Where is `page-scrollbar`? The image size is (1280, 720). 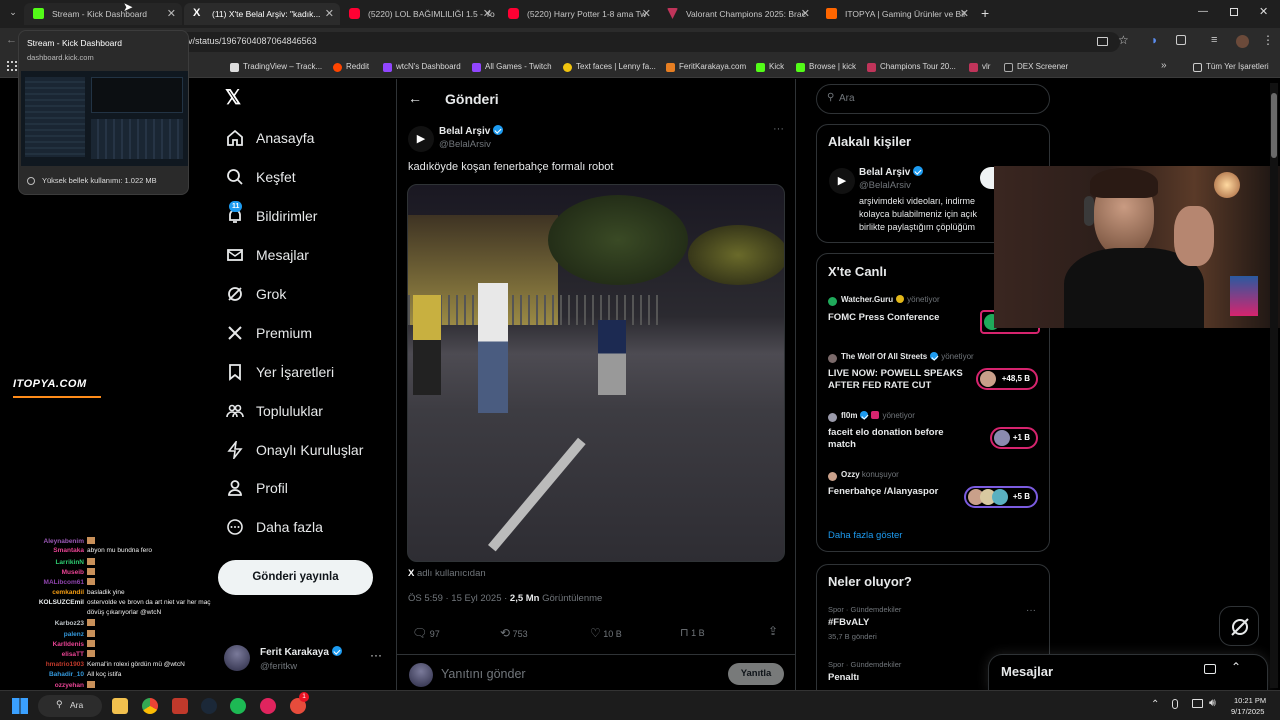
page-scrollbar is located at coordinates (1274, 385).